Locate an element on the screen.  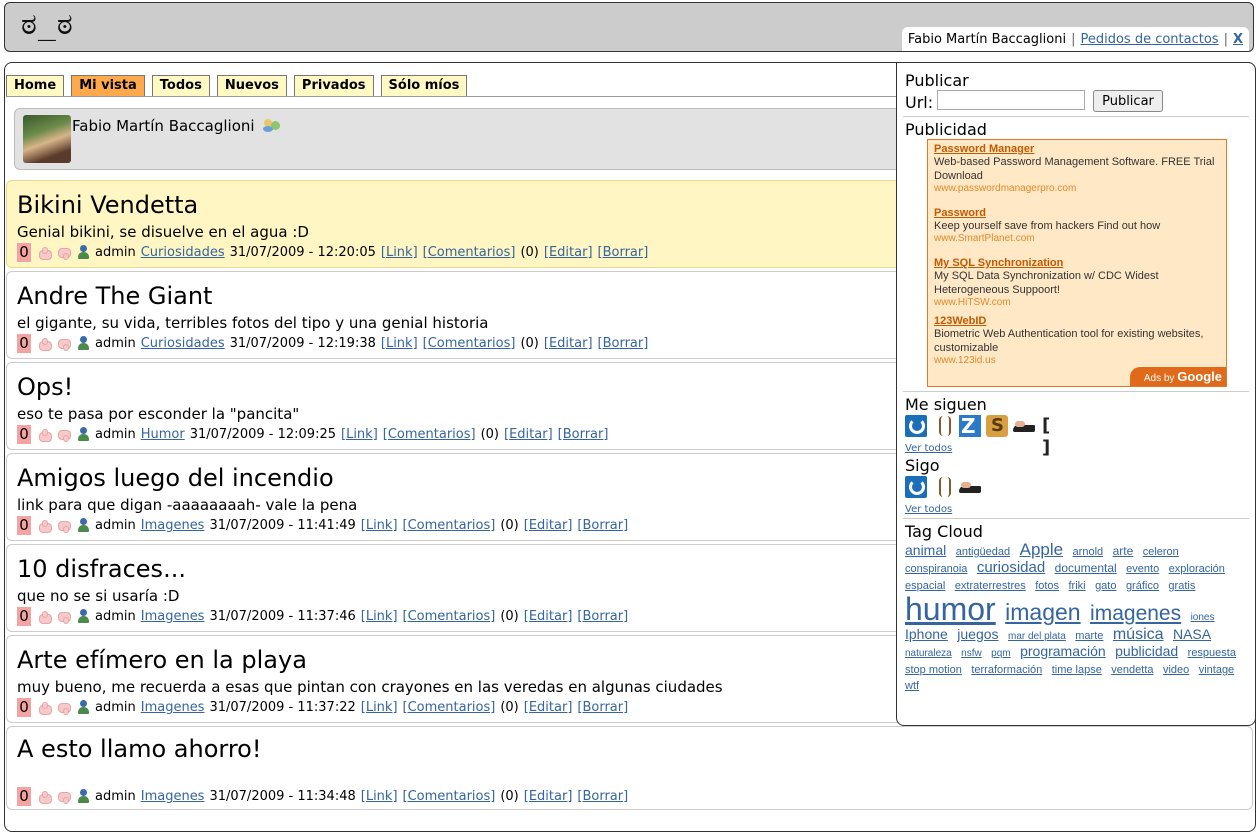
follower-avatar-shoe-icon is located at coordinates (1024, 426).